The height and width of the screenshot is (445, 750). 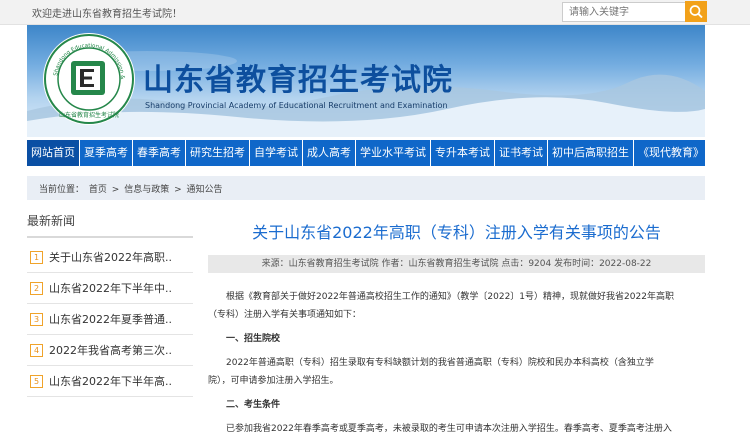 I want to click on breadcrumb: 当前位置： 首页 > 信息与政策 > 通知公告, so click(x=366, y=188).